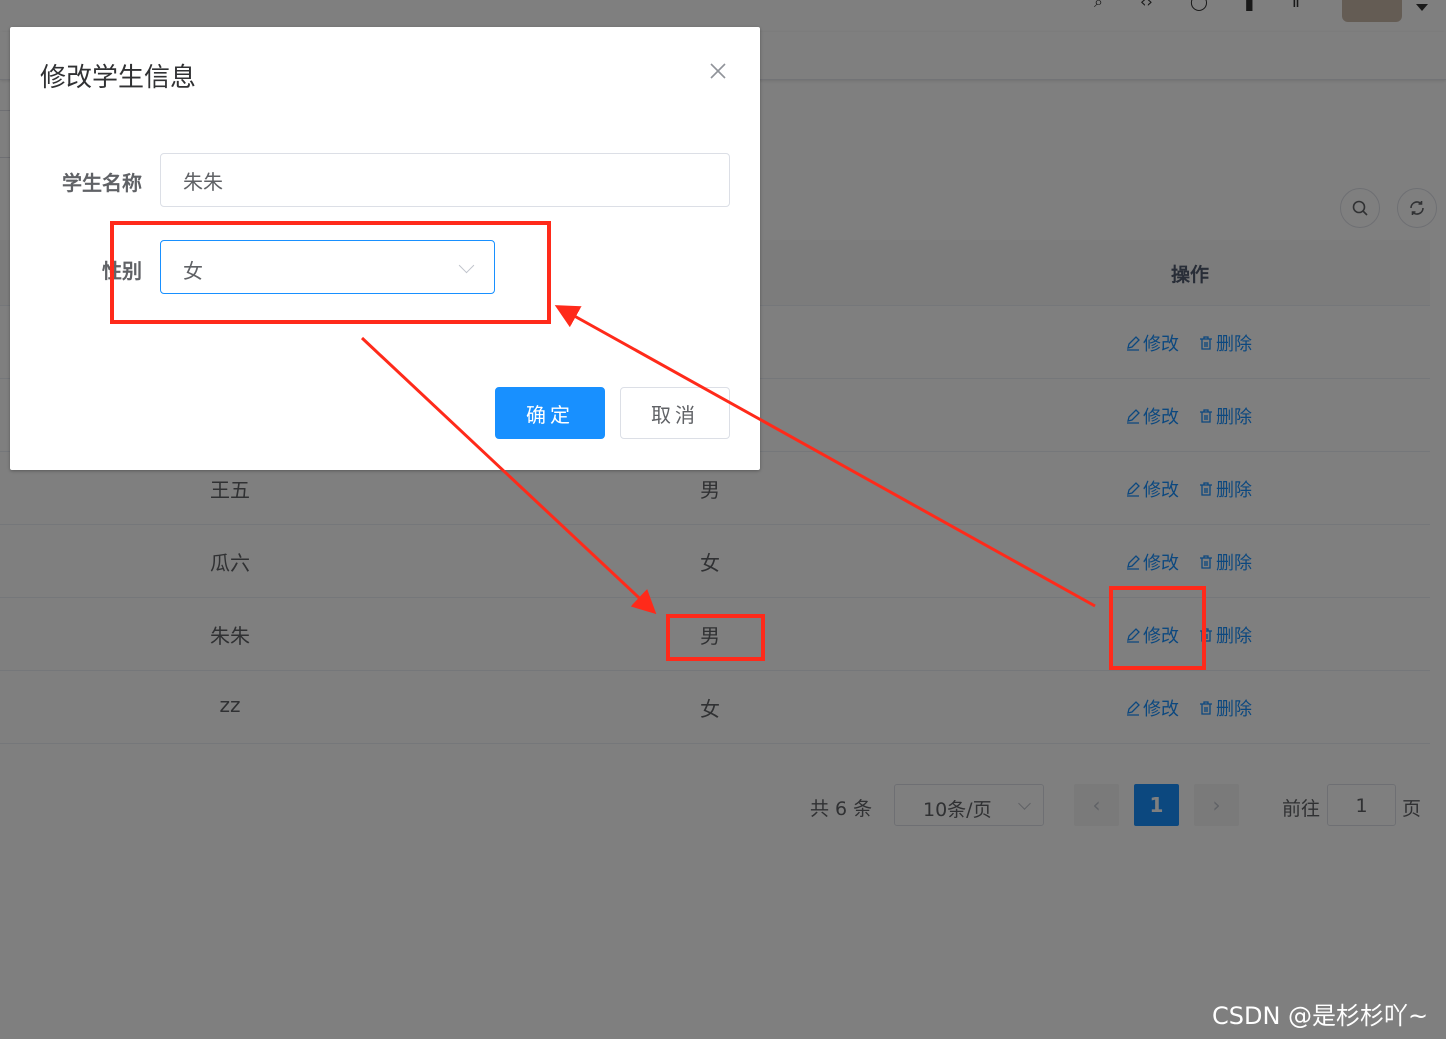  I want to click on close-icon, so click(718, 71).